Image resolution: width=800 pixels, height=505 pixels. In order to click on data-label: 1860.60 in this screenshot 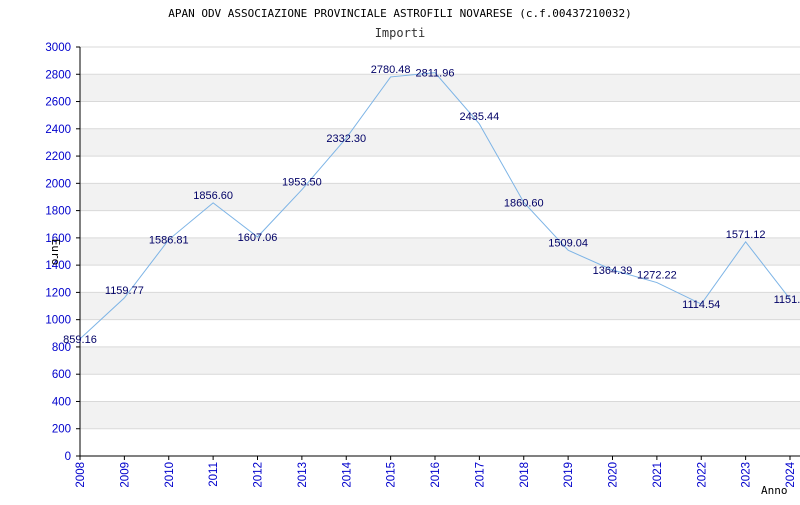, I will do `click(524, 203)`.